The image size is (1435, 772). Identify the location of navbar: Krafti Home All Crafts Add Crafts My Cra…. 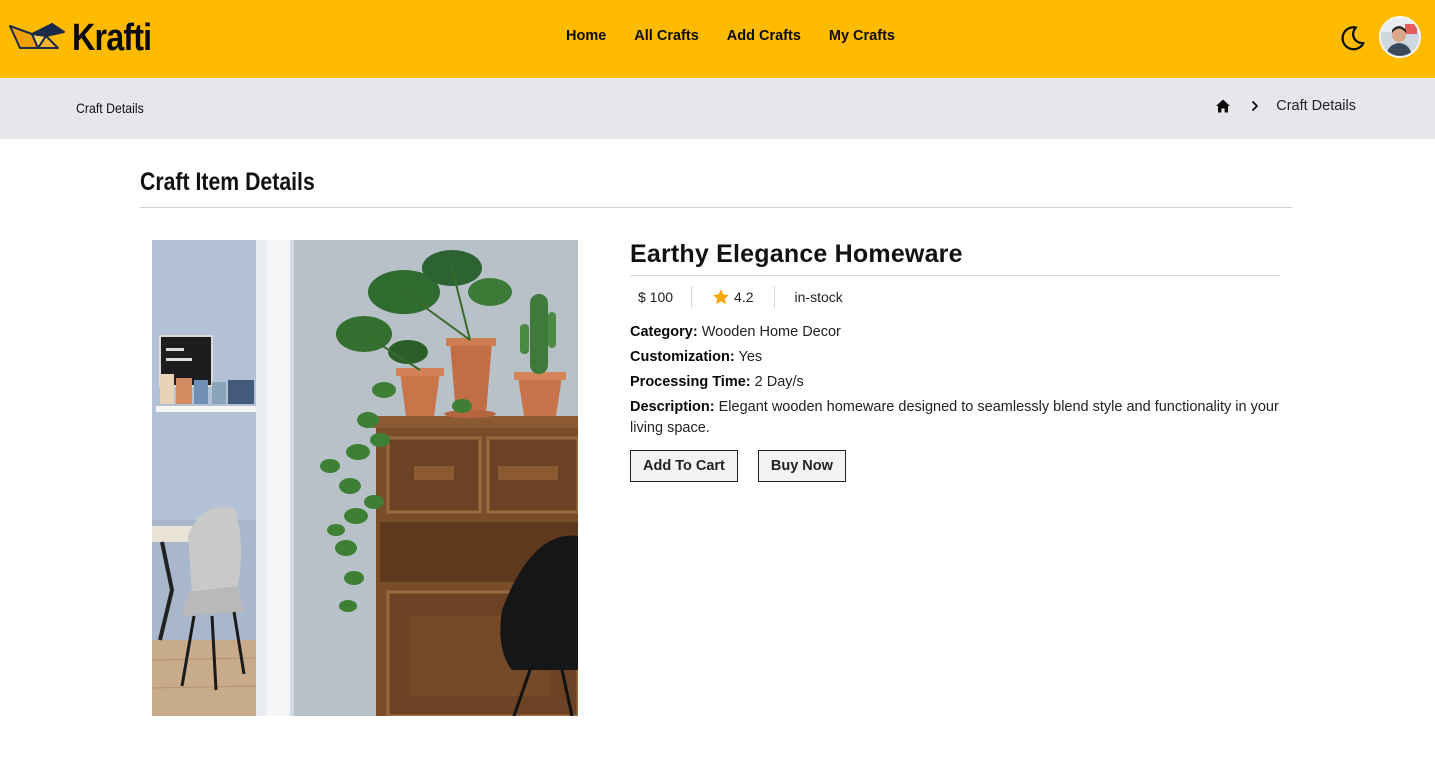
(717, 39).